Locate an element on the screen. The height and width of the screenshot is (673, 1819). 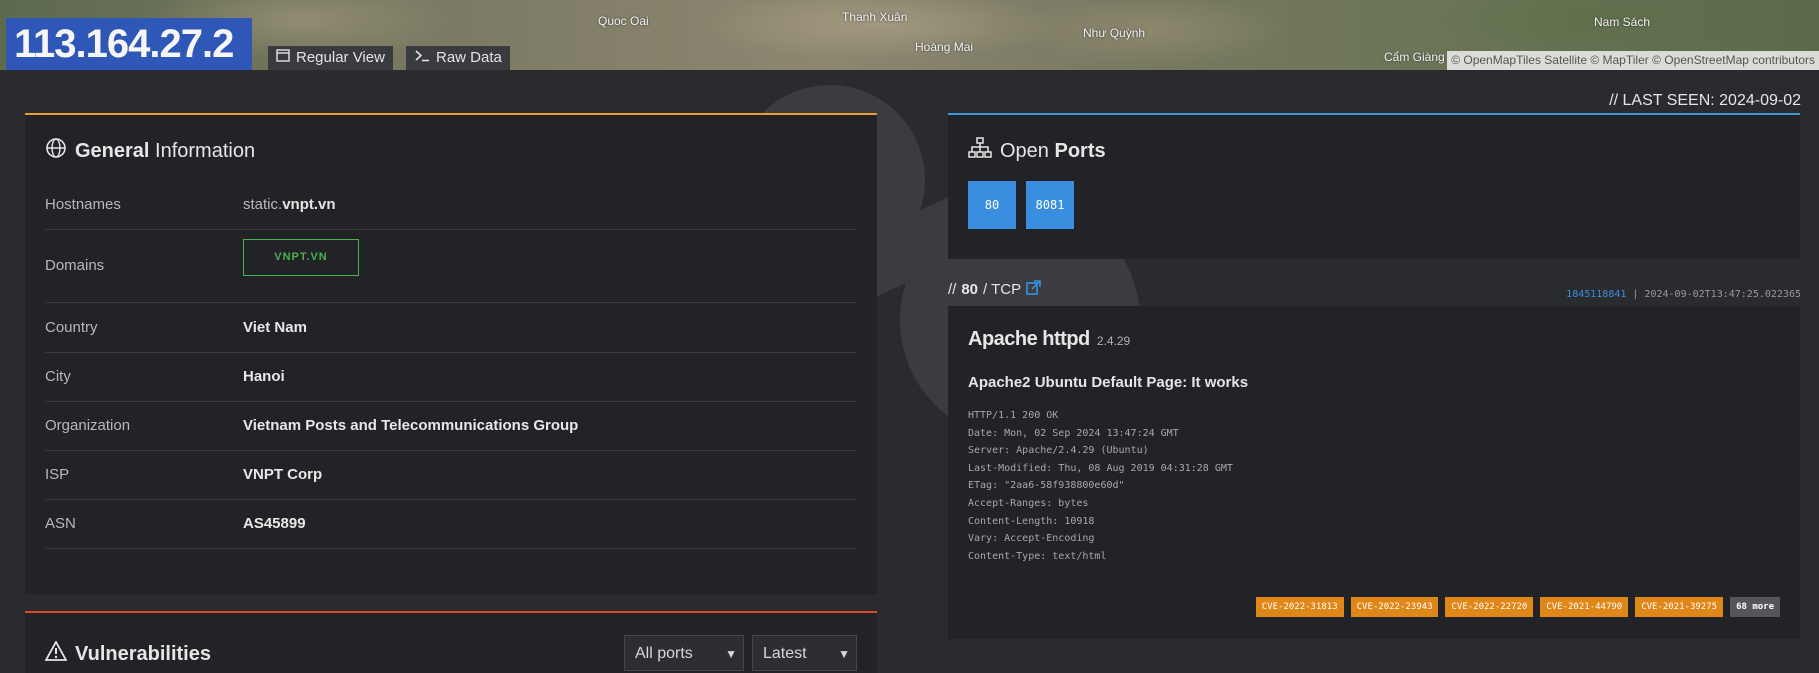
map-label: Nam Sách is located at coordinates (1622, 22).